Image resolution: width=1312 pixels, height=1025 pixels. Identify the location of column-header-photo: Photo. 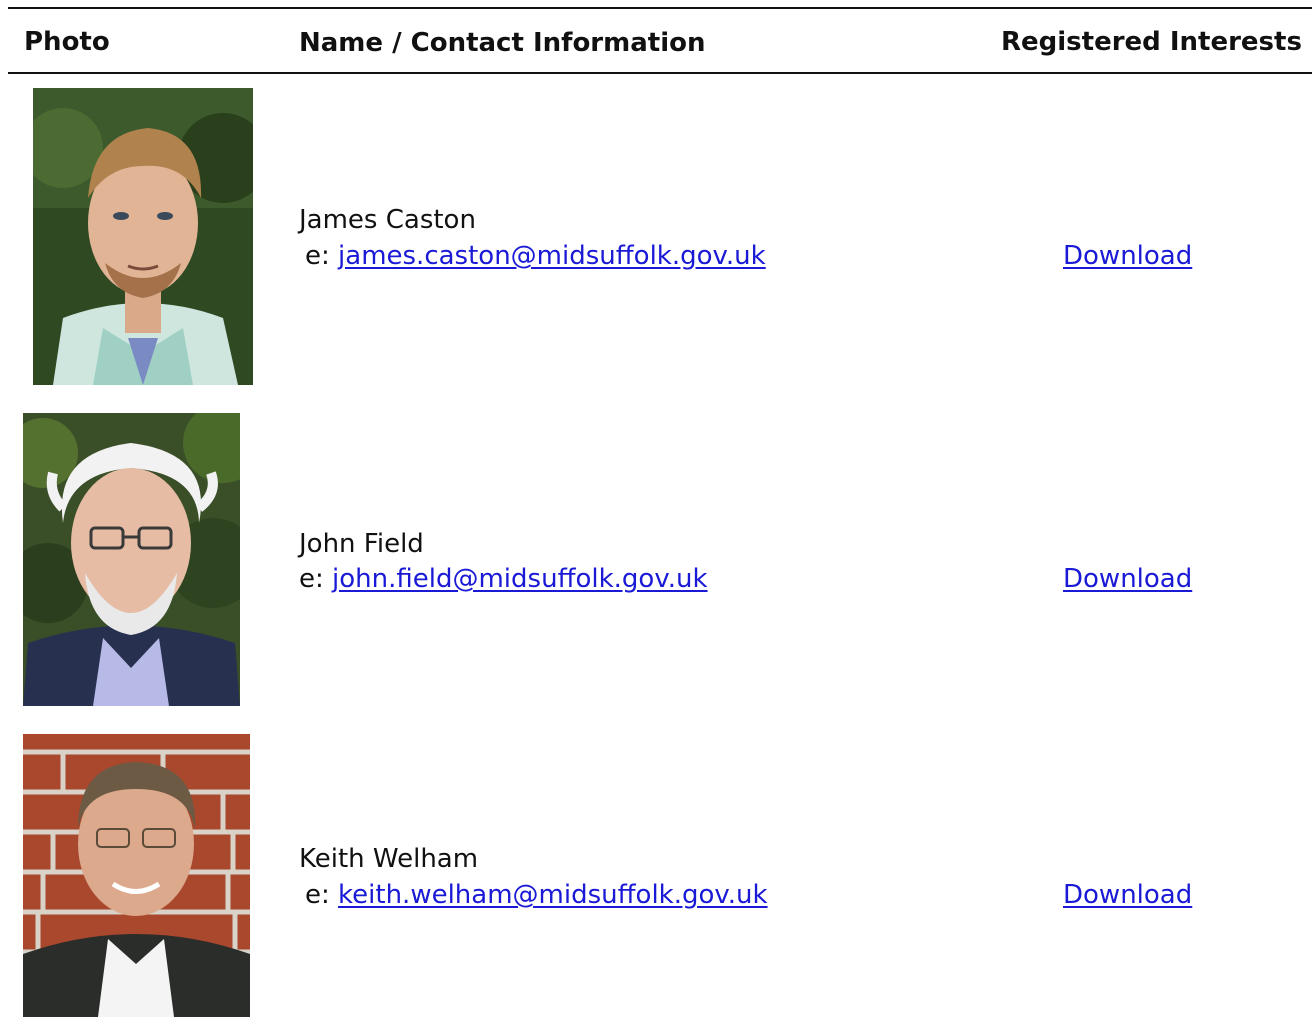
(67, 42).